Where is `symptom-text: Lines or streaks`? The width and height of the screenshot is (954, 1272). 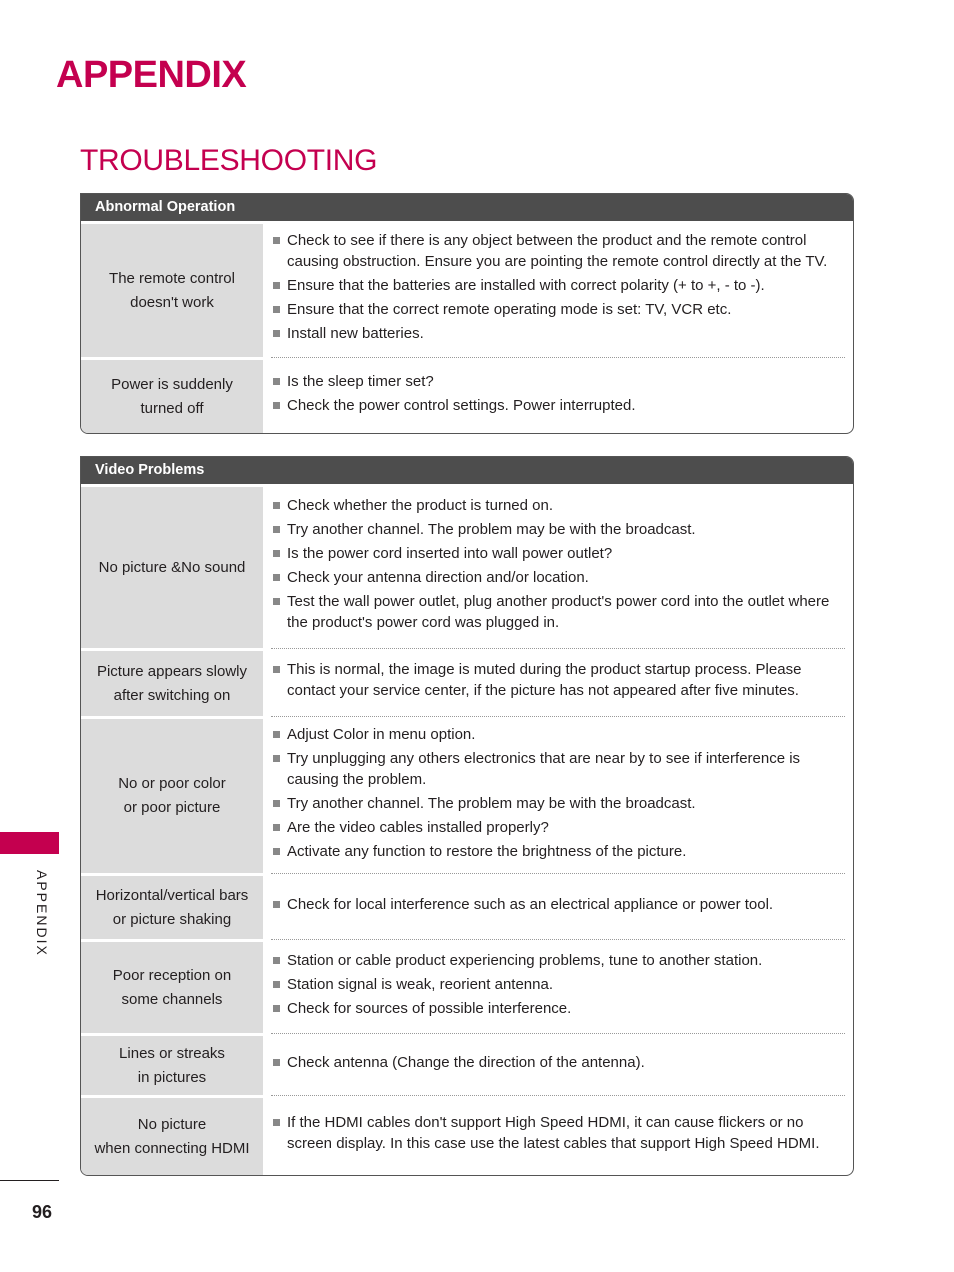
symptom-text: Lines or streaks is located at coordinates (172, 1053).